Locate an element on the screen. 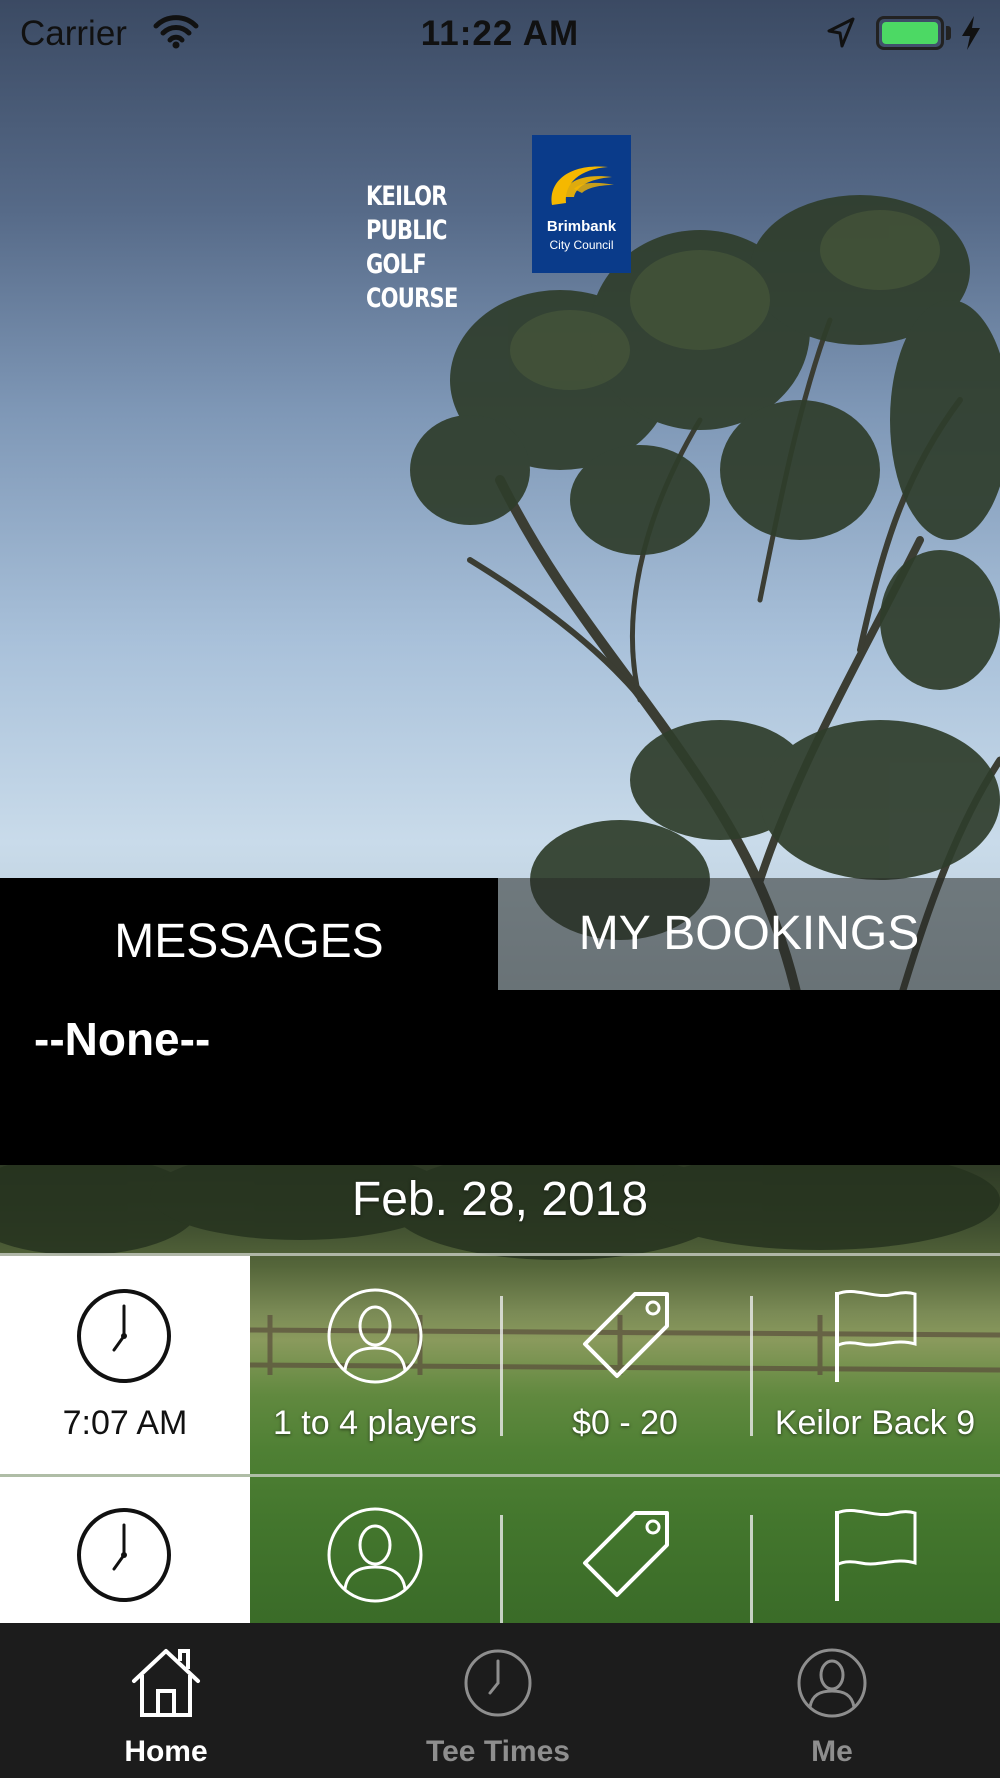  tabbar-item-me: Me is located at coordinates (832, 1700).